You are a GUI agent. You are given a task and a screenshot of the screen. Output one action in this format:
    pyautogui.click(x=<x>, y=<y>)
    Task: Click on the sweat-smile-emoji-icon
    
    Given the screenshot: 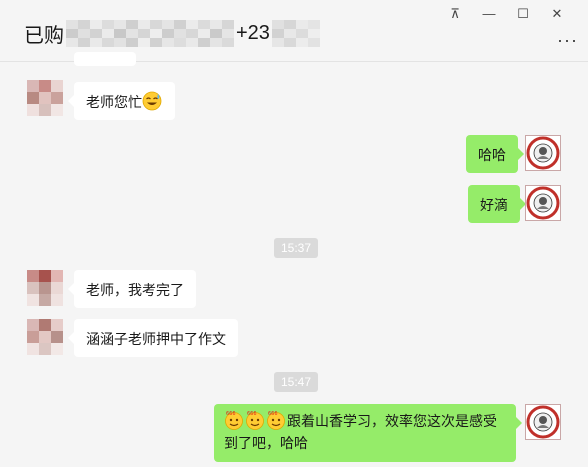 What is the action you would take?
    pyautogui.click(x=152, y=101)
    